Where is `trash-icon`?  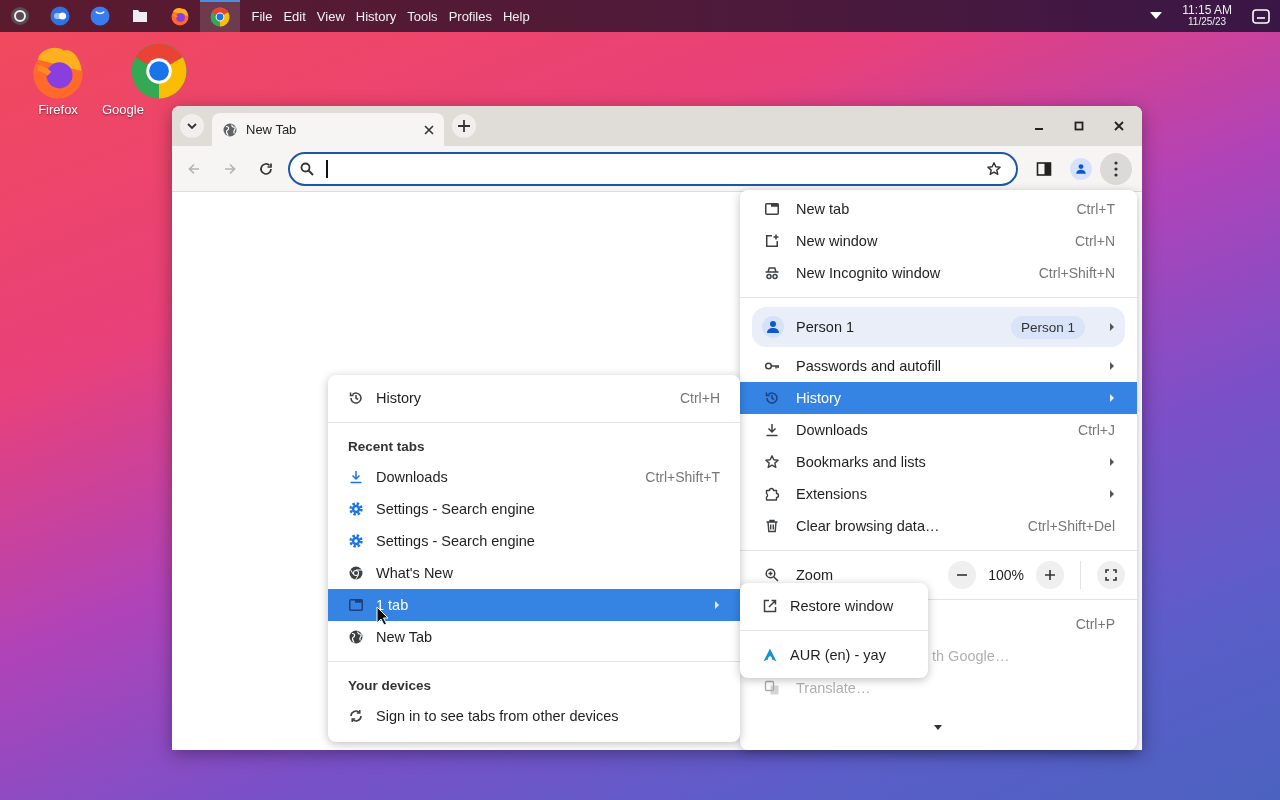
trash-icon is located at coordinates (772, 526).